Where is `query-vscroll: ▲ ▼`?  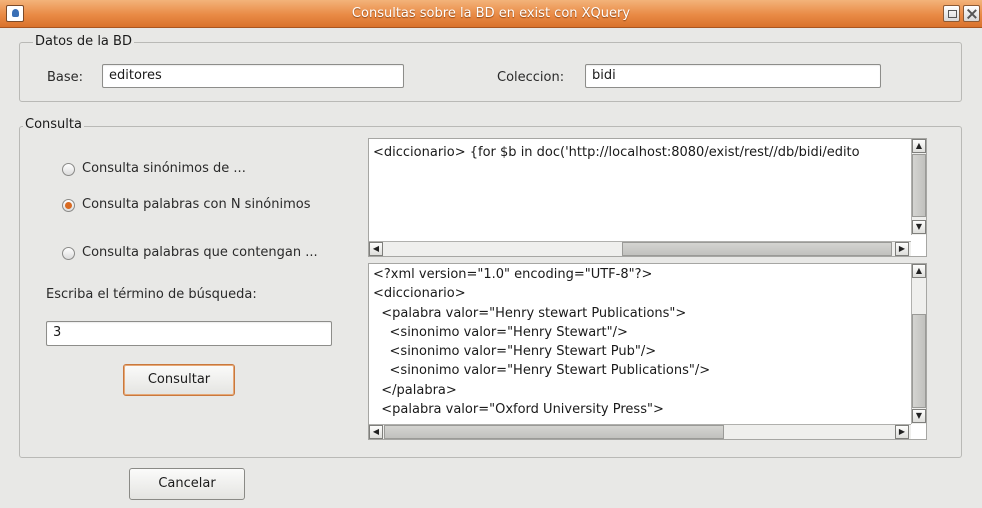
query-vscroll: ▲ ▼ is located at coordinates (918, 187).